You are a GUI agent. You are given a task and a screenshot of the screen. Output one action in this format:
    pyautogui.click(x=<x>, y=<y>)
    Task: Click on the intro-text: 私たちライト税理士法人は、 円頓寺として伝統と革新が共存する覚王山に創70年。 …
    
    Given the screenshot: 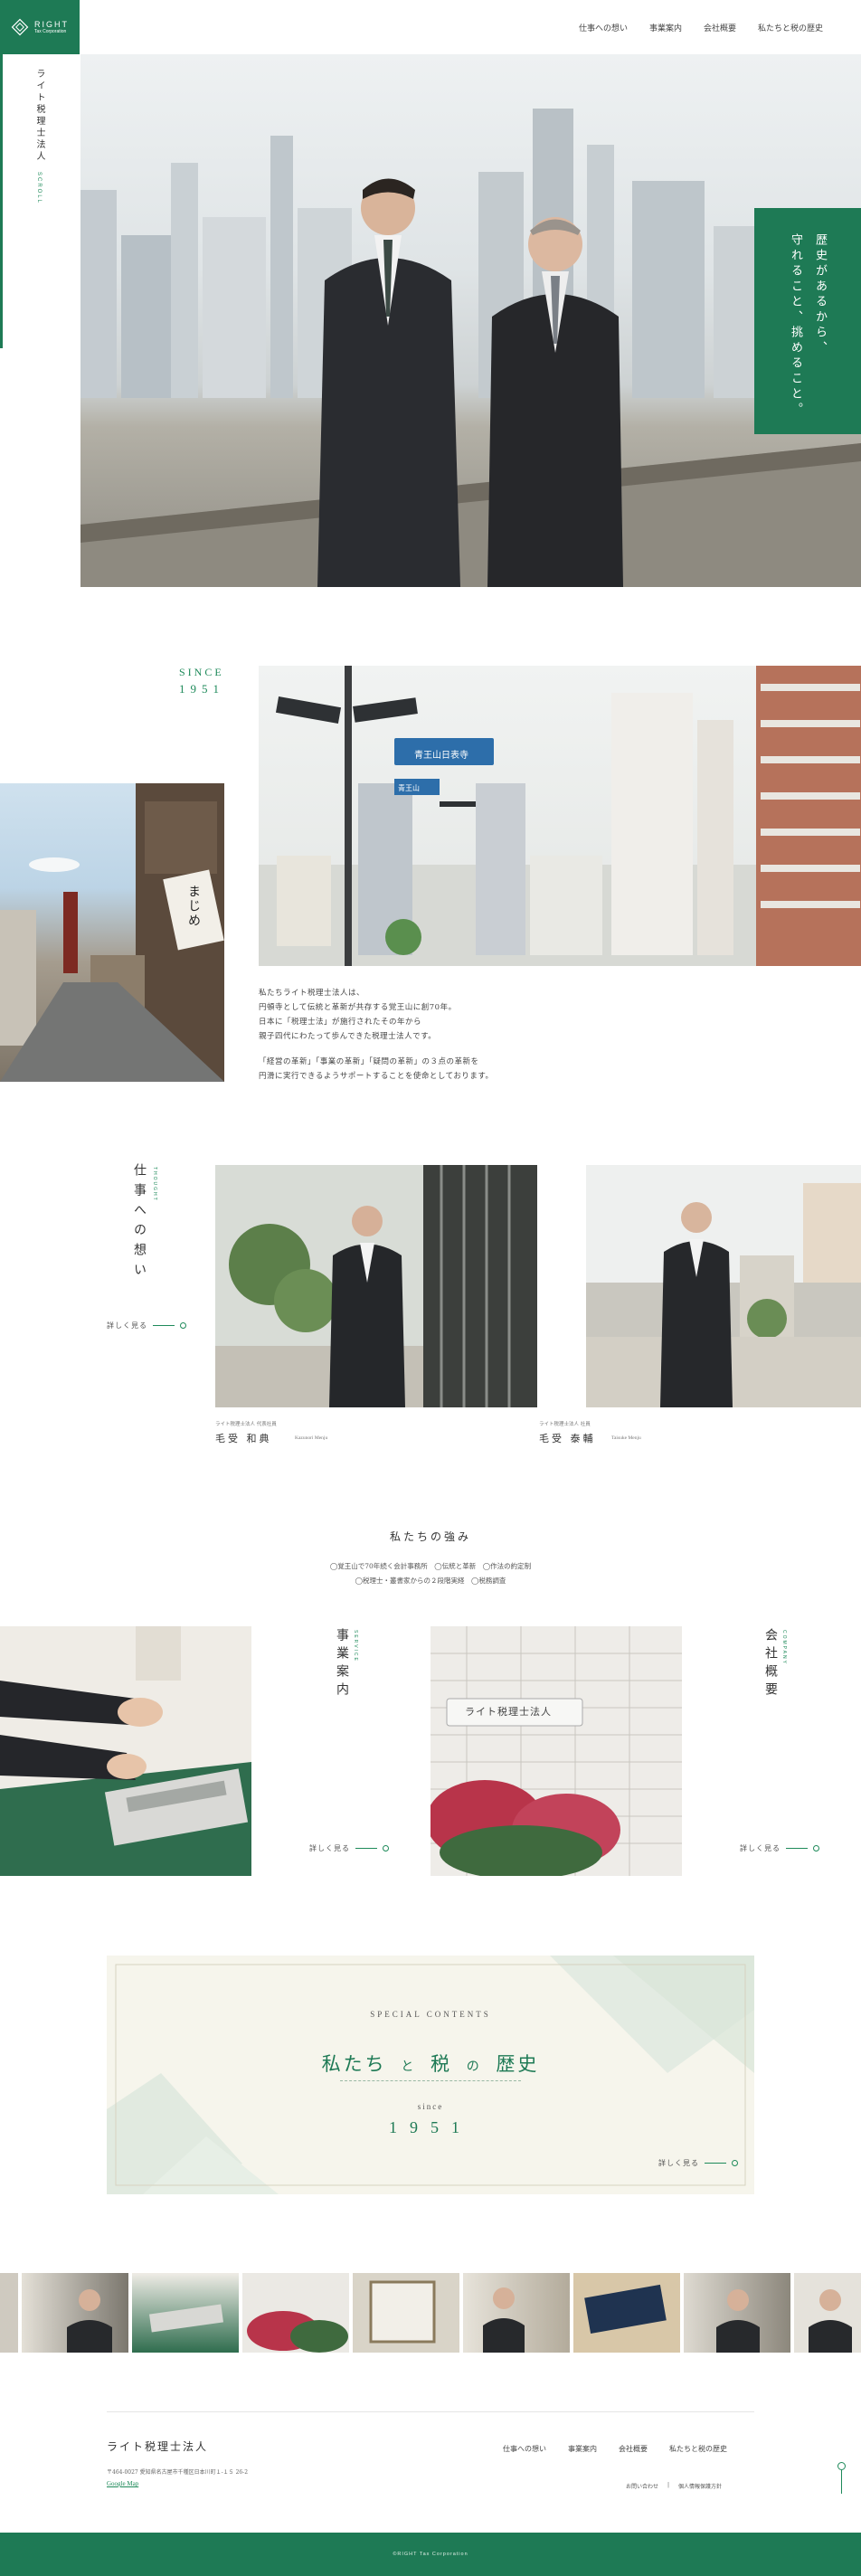 What is the action you would take?
    pyautogui.click(x=376, y=1035)
    